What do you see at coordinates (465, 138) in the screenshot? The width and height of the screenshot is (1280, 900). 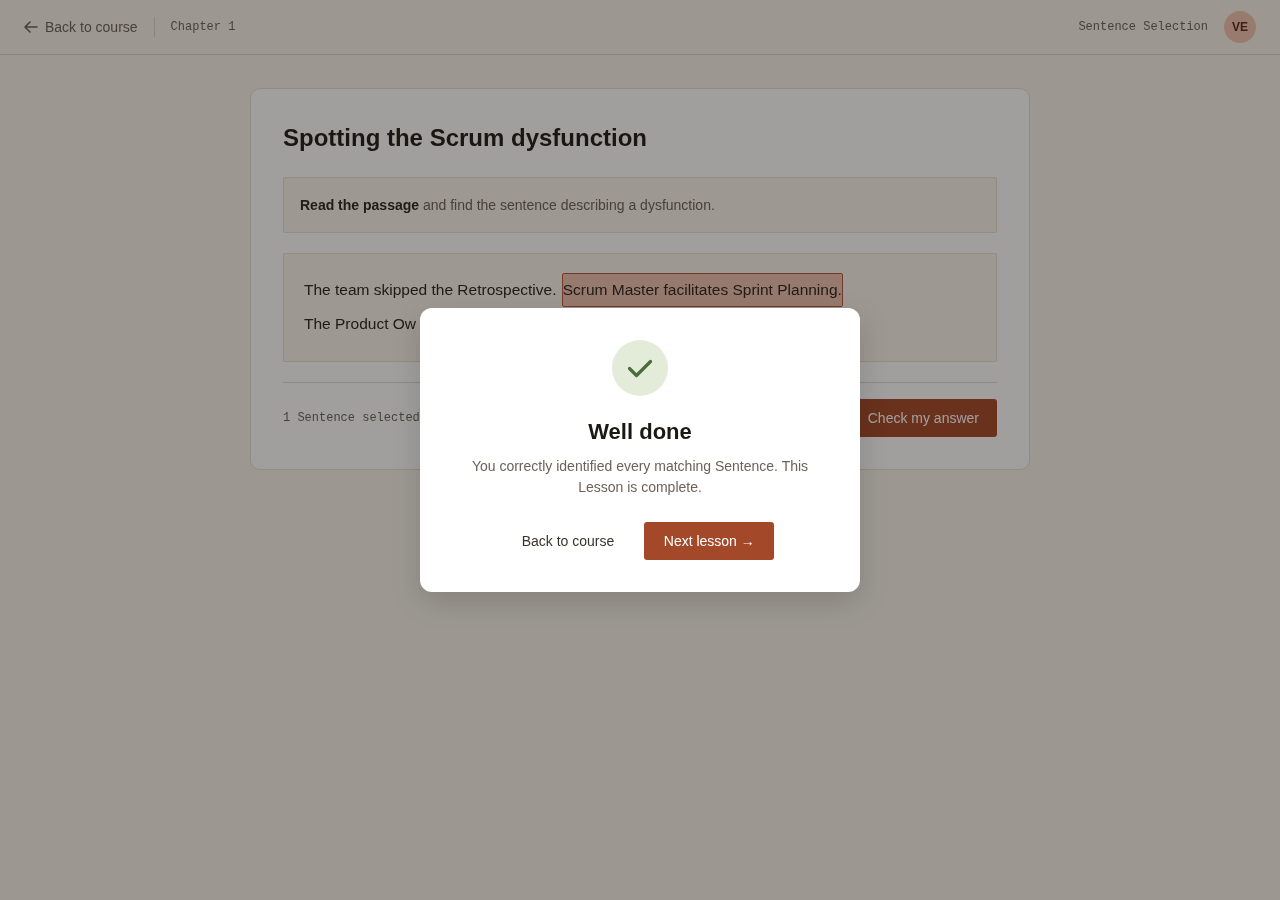 I see `exercise-title: Spotting the Scrum dysfunction` at bounding box center [465, 138].